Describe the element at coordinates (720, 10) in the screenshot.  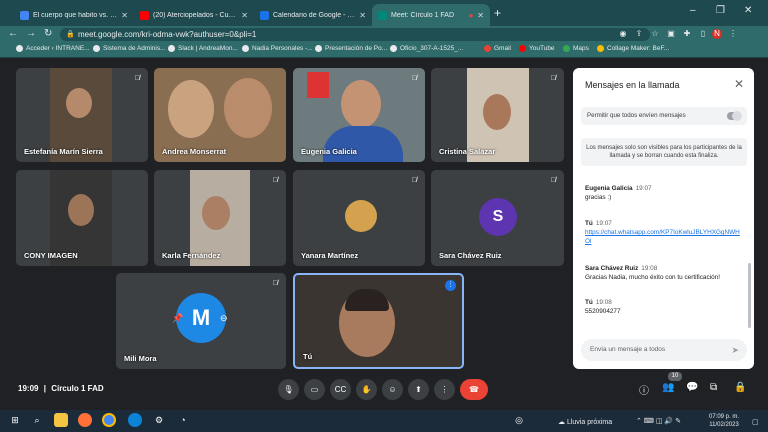
I see `maximize-button: ❐` at that location.